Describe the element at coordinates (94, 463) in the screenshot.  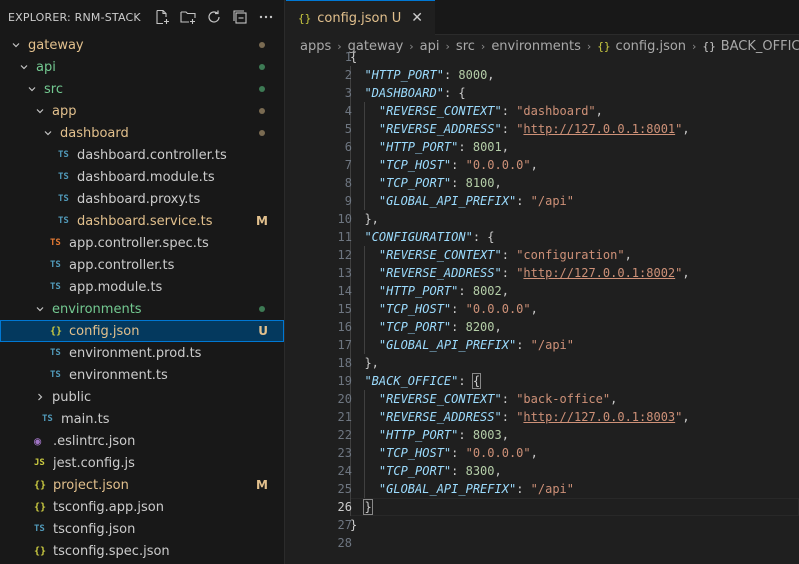
I see `tree-item-label: jest.config.js` at that location.